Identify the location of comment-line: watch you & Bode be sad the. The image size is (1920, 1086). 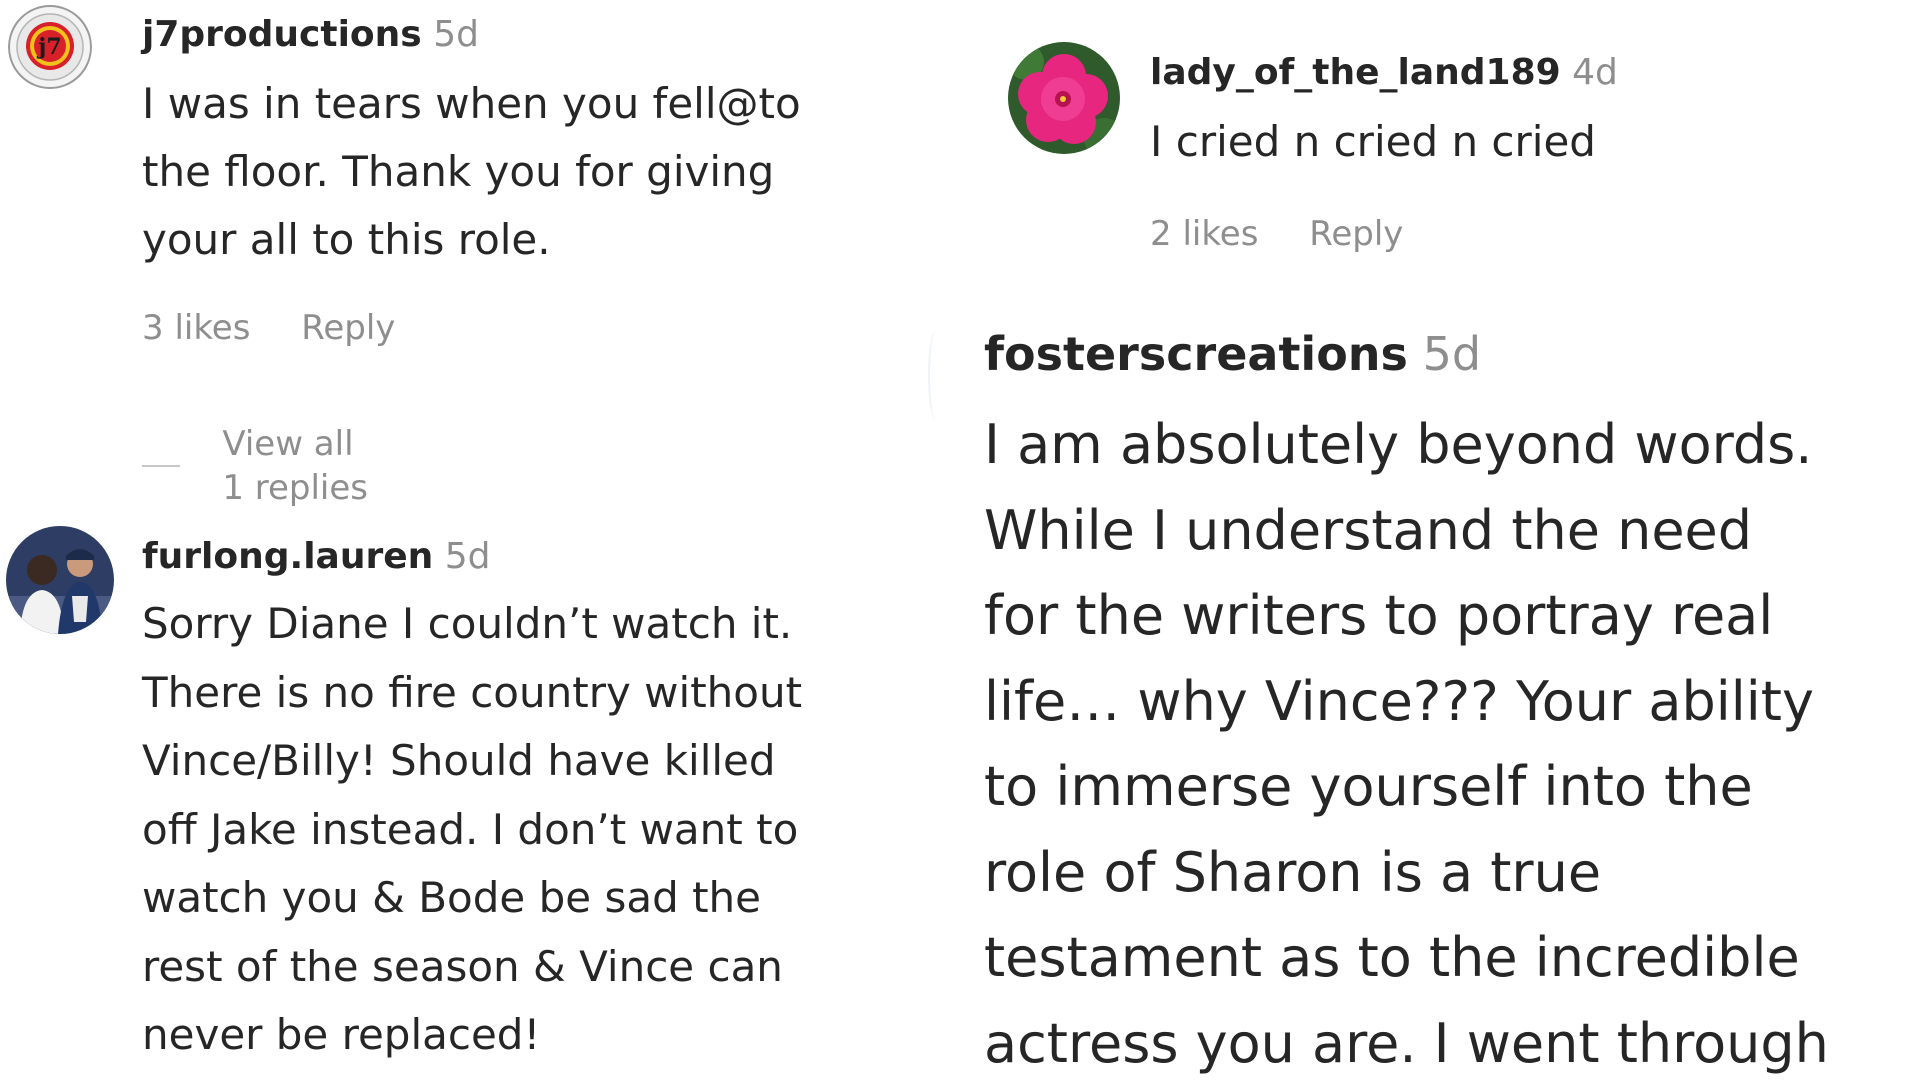
(472, 898).